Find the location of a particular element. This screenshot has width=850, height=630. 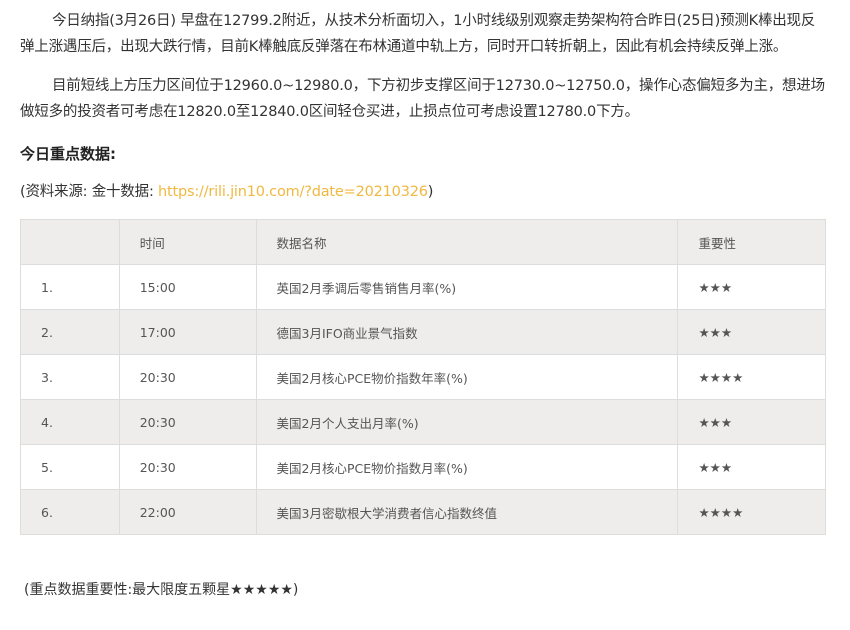

table-header-row: 时间 数据名称 重要性 is located at coordinates (423, 242).